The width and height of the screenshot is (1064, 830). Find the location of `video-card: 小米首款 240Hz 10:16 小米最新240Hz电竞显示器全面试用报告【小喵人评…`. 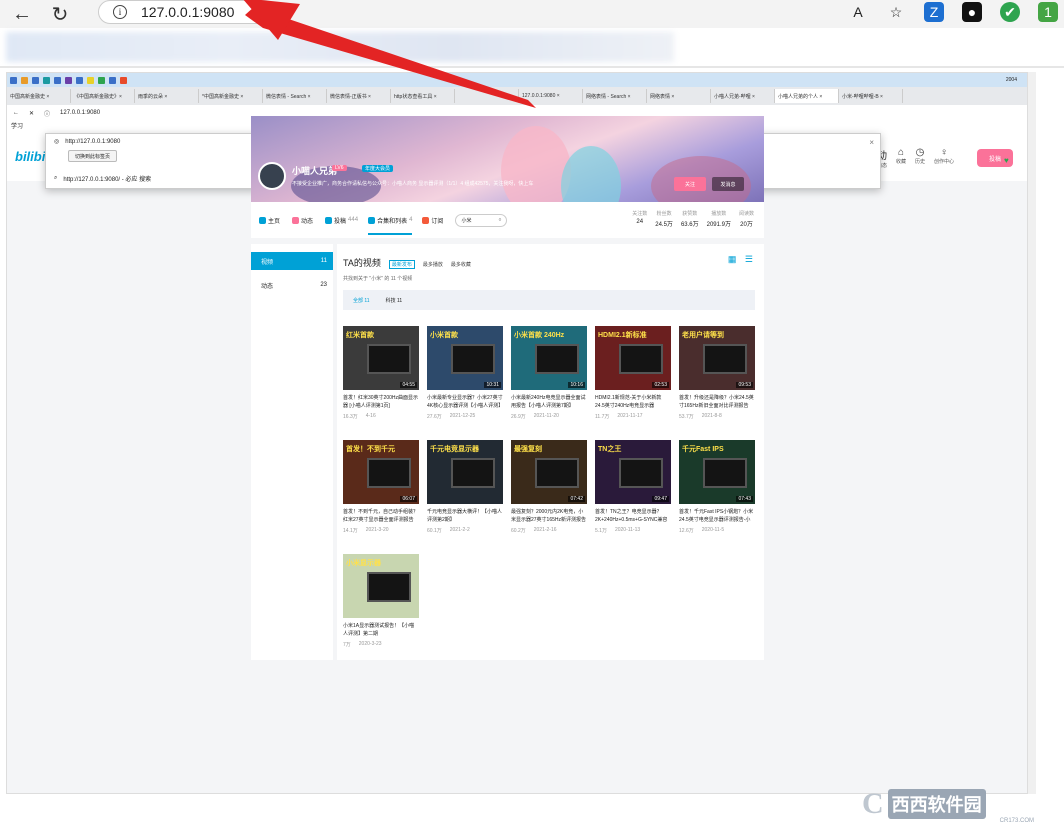

video-card: 小米首款 240Hz 10:16 小米最新240Hz电竞显示器全面试用报告【小喵人评… is located at coordinates (549, 378).